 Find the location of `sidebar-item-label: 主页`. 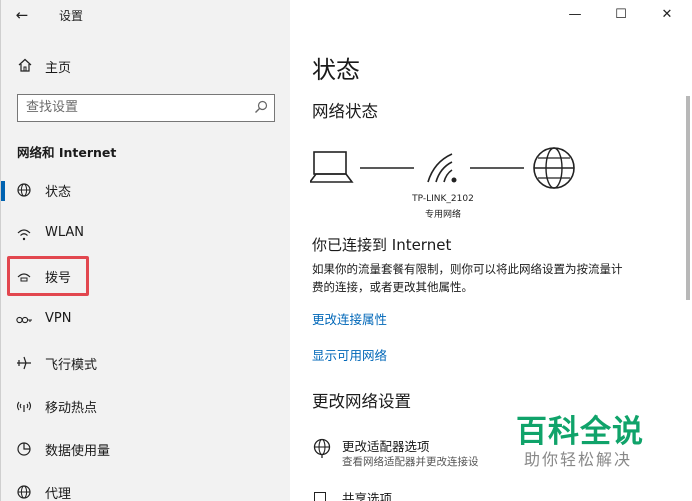

sidebar-item-label: 主页 is located at coordinates (58, 68).